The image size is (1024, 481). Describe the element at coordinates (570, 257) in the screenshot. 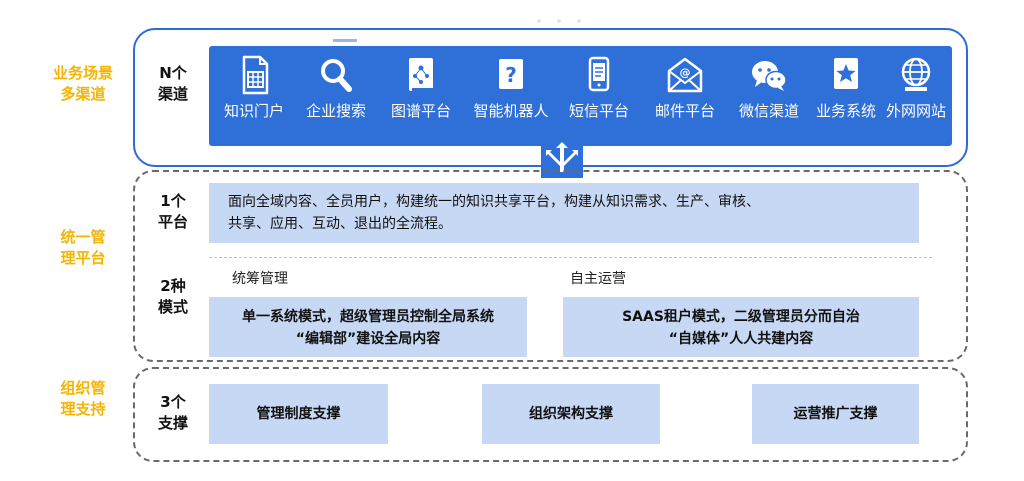

I see `section-divider` at that location.